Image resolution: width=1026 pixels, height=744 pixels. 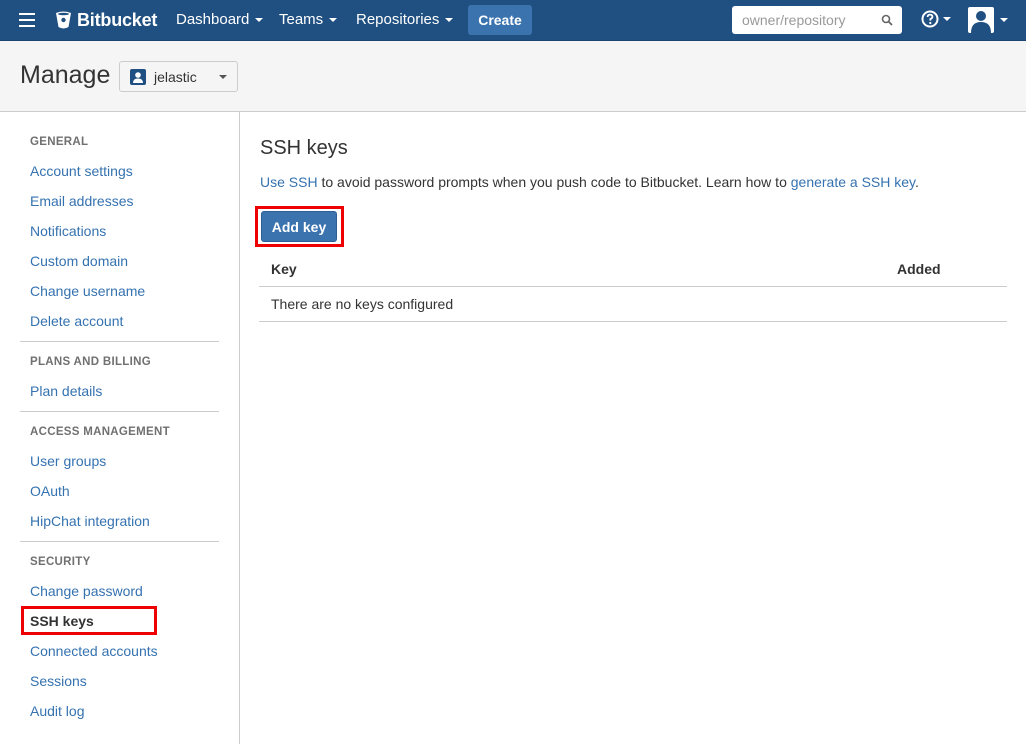 I want to click on bitbucket-logo: Bitbucket, so click(x=106, y=20).